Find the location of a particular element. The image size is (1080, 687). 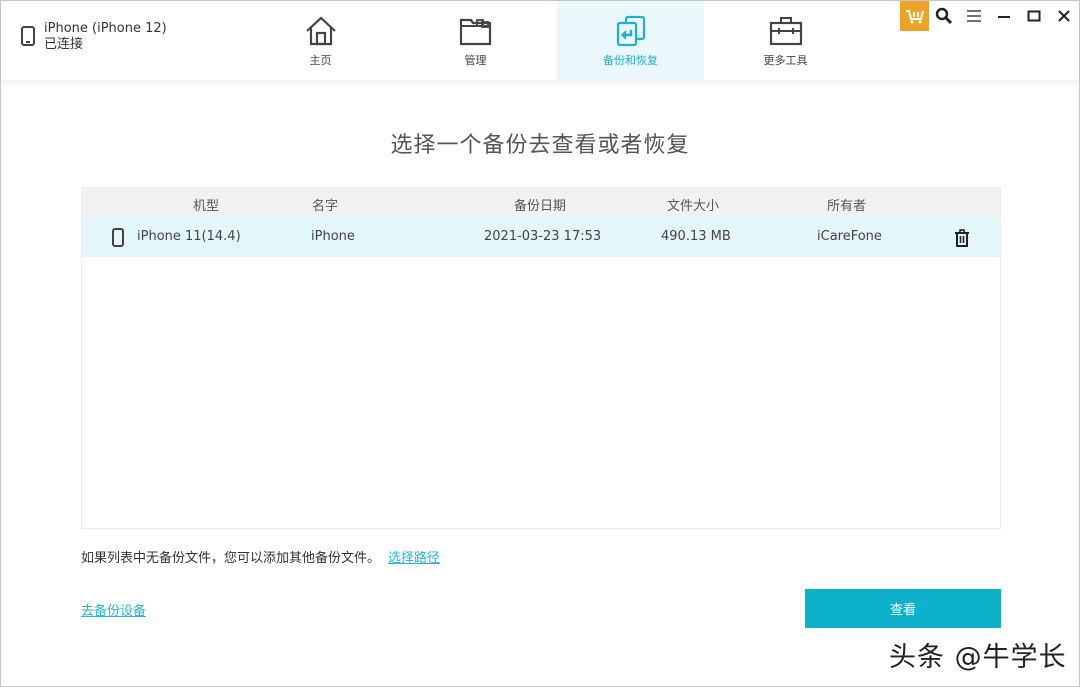

tab-backup-restore-label: 备份和恢复 is located at coordinates (630, 60).